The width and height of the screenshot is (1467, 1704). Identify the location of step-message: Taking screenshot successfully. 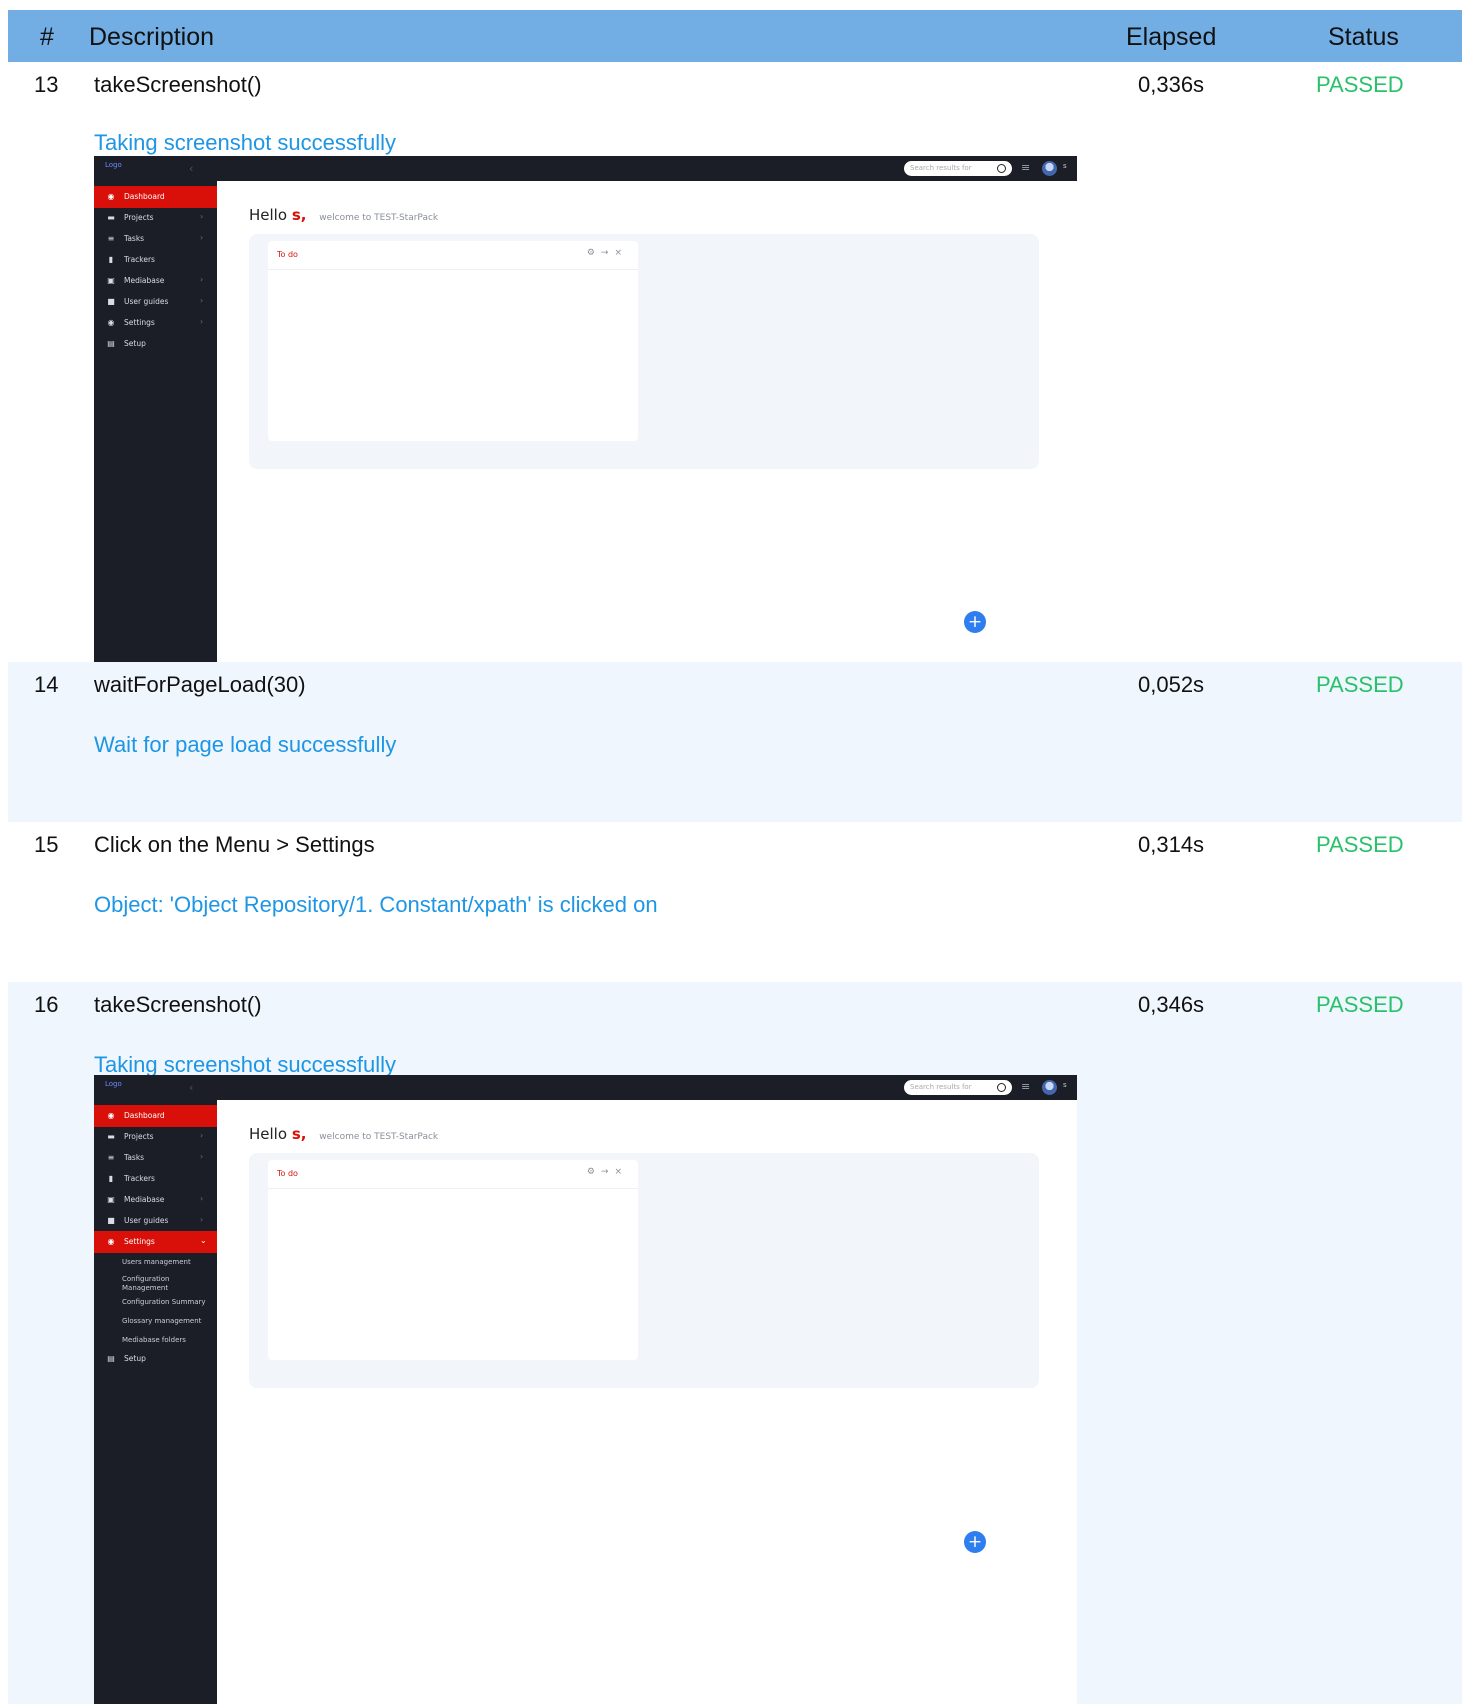
(245, 142).